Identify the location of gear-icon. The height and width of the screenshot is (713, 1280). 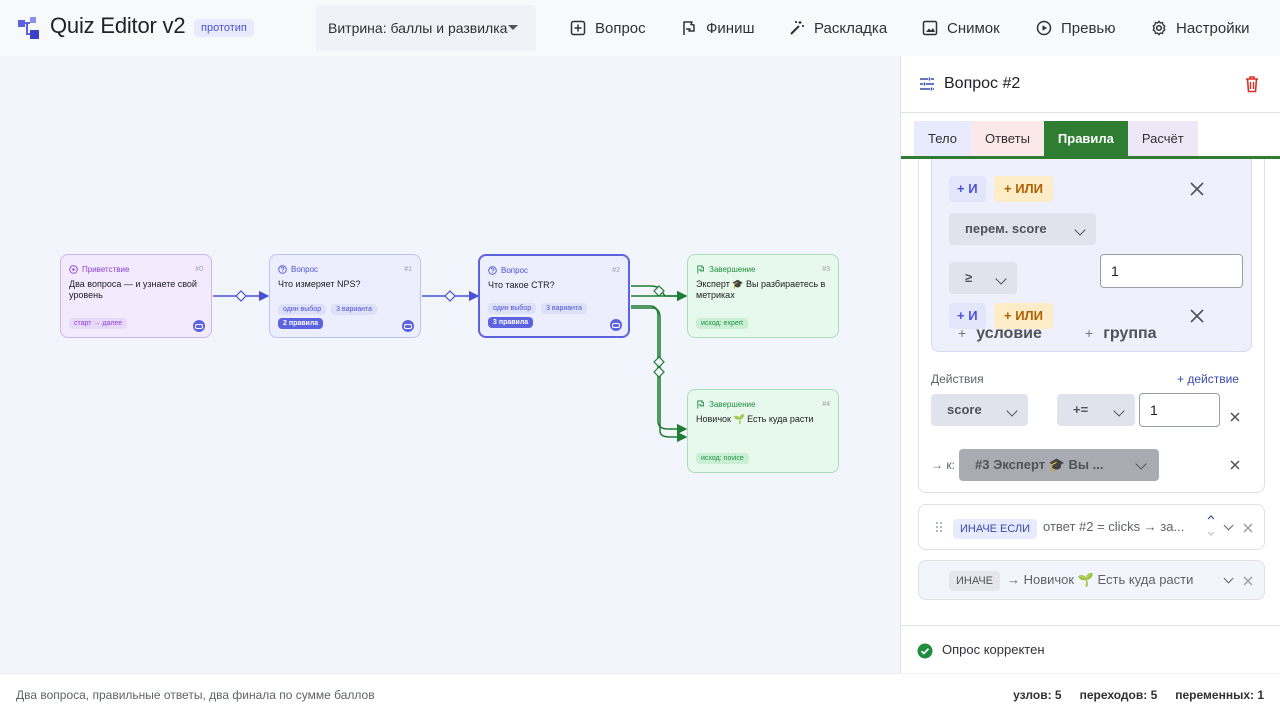
(1159, 28).